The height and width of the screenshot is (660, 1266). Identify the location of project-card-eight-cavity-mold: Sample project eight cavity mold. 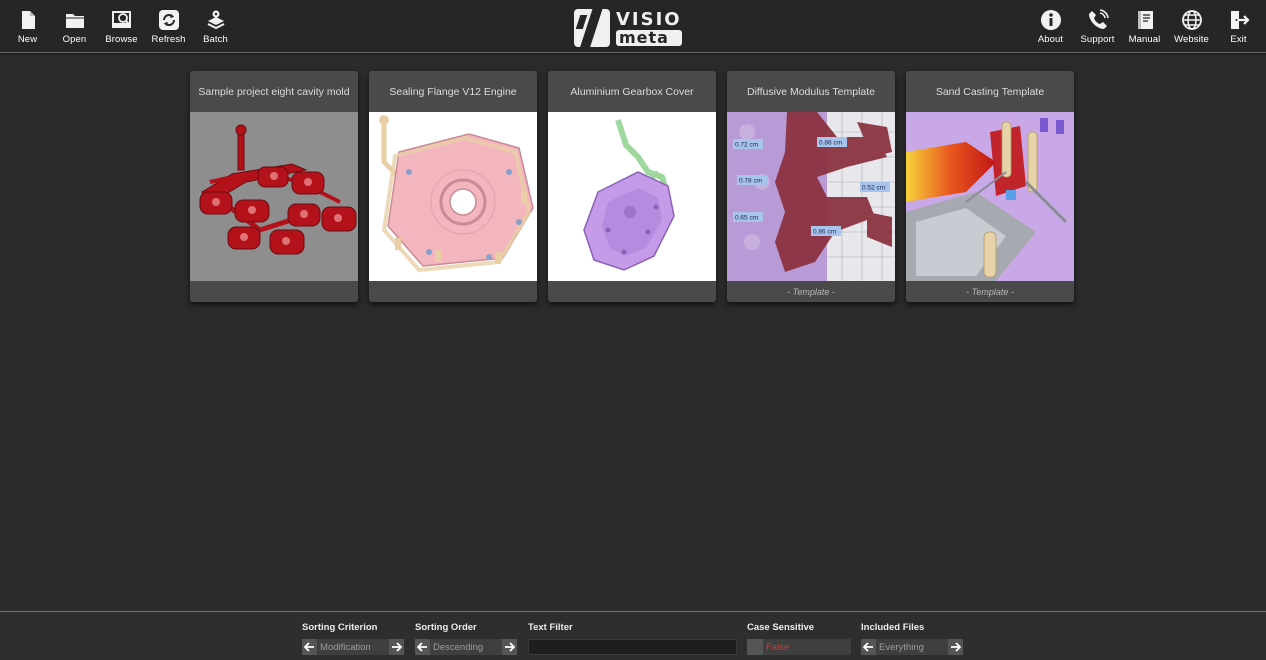
(274, 186).